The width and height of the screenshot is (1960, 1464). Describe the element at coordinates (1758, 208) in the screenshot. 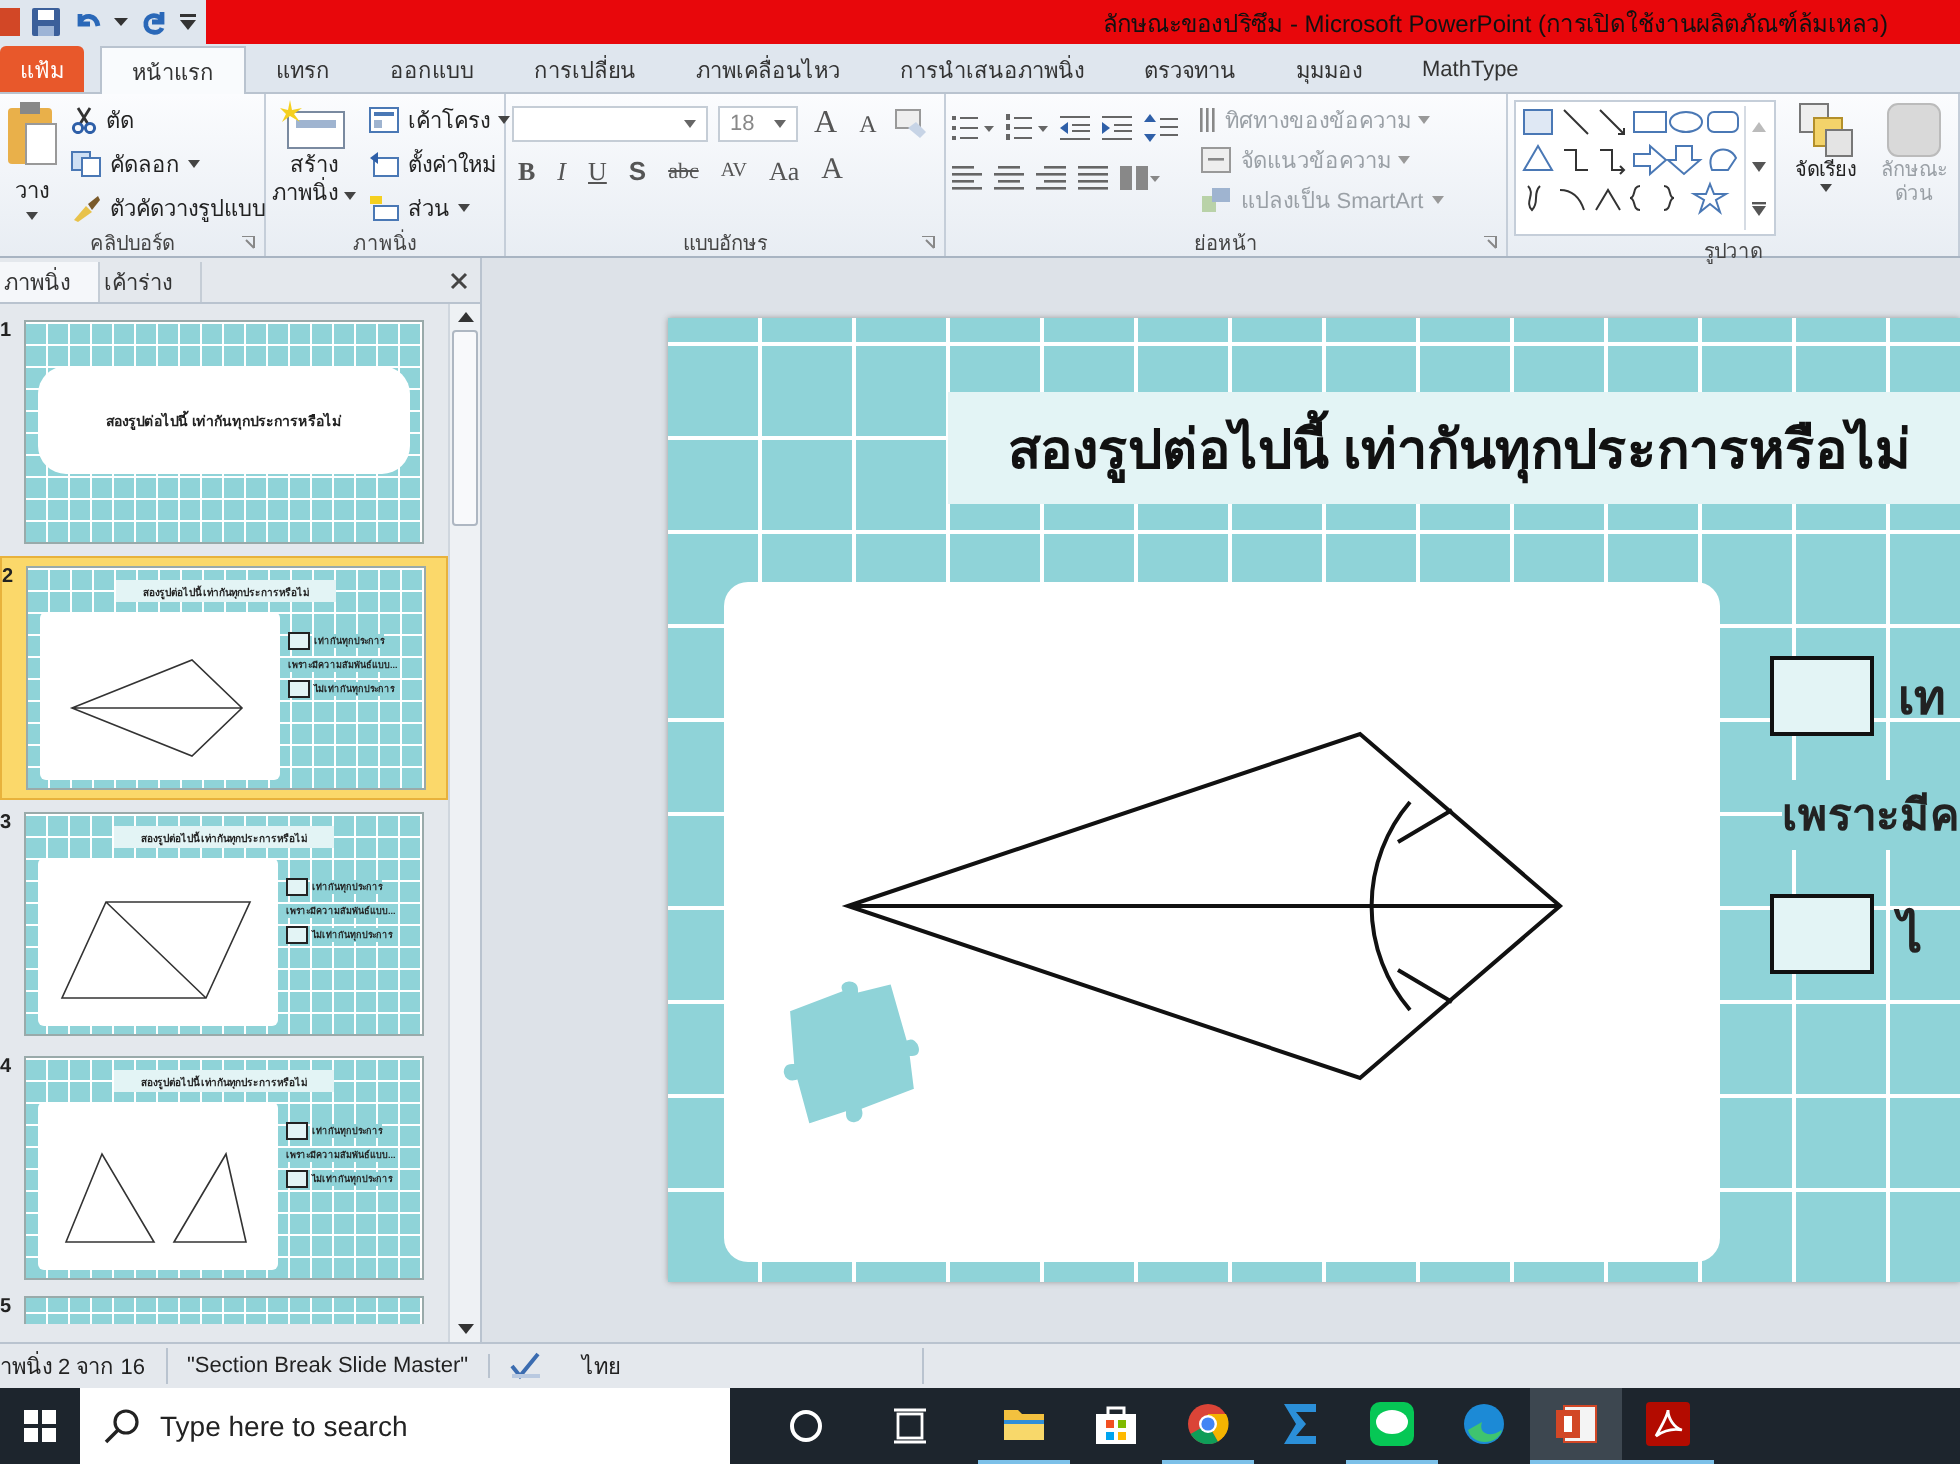

I see `more-icon` at that location.